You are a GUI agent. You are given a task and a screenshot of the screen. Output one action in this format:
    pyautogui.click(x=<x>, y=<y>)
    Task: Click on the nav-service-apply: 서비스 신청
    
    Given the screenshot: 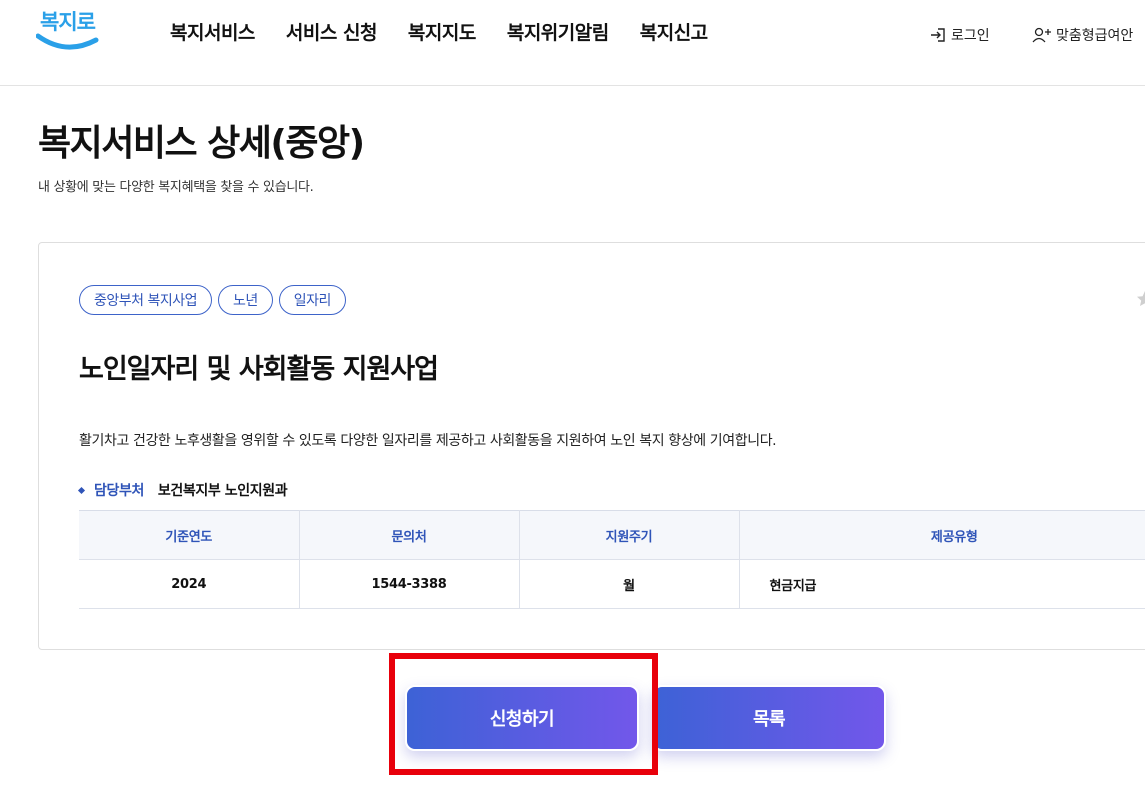 What is the action you would take?
    pyautogui.click(x=332, y=31)
    